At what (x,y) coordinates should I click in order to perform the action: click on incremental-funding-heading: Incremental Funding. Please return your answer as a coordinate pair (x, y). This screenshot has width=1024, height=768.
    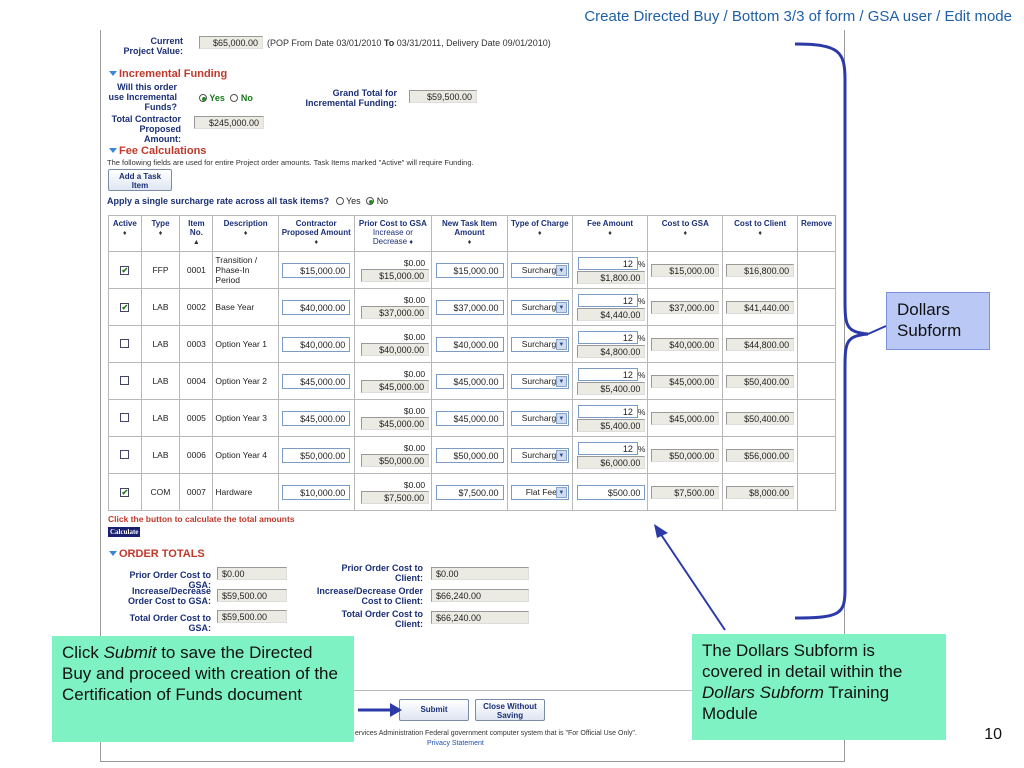
    Looking at the image, I should click on (168, 74).